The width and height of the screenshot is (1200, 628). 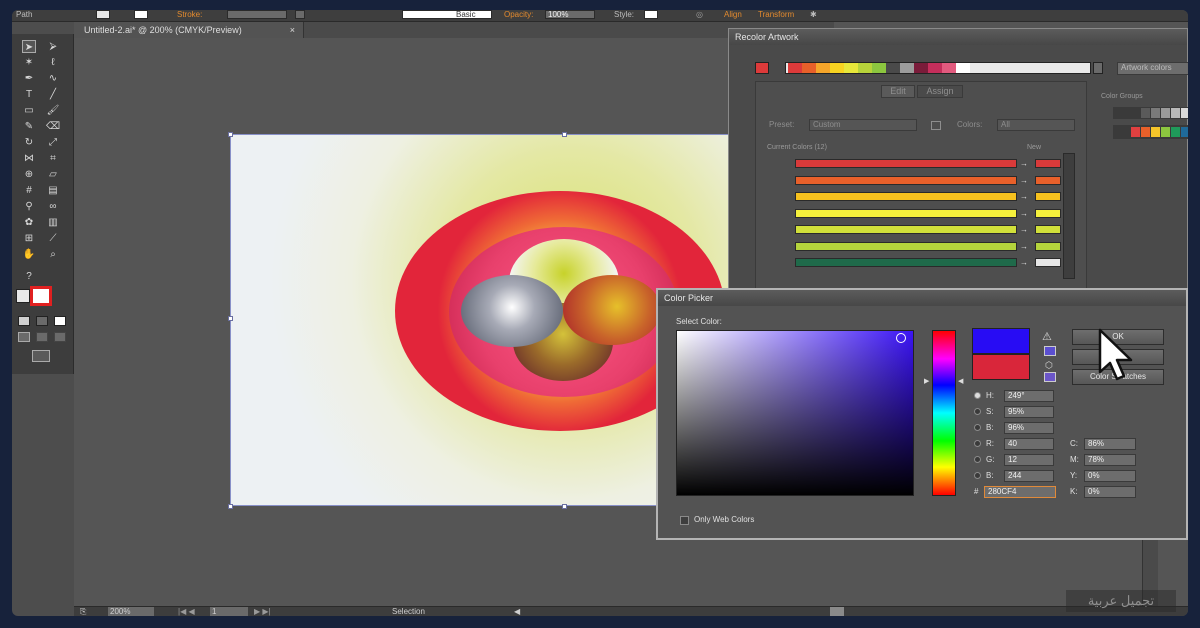 I want to click on draw-behind-icon, so click(x=42, y=337).